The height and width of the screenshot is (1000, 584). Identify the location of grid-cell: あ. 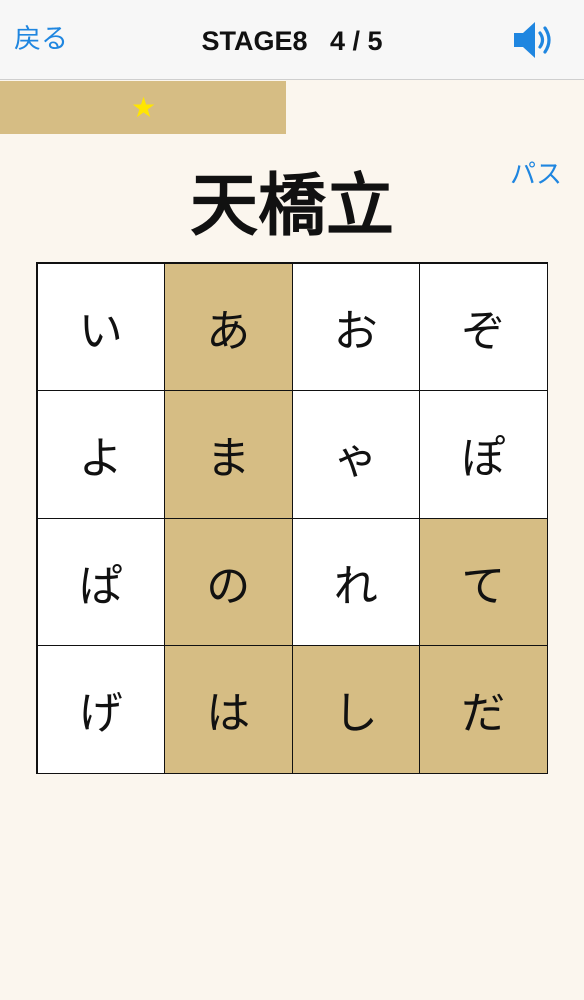
(228, 326).